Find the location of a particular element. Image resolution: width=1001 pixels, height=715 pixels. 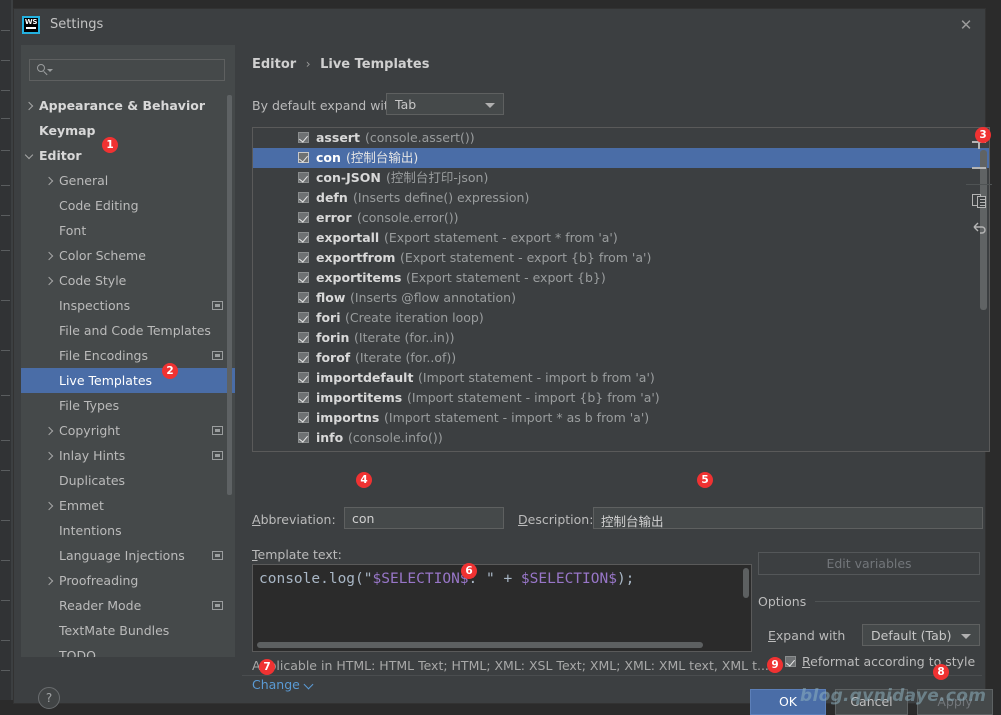

table-row: assert (console.assert()) is located at coordinates (621, 138).